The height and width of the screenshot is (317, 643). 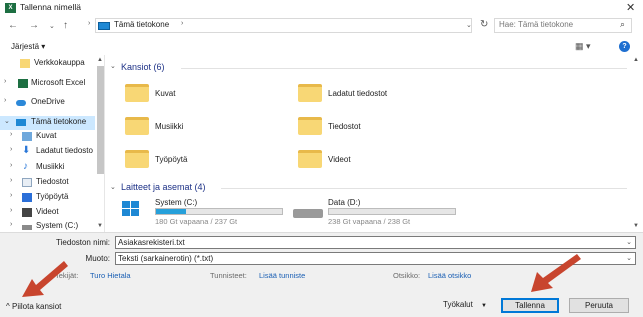 I want to click on folders-group-header: Kansiot (6), so click(x=143, y=67).